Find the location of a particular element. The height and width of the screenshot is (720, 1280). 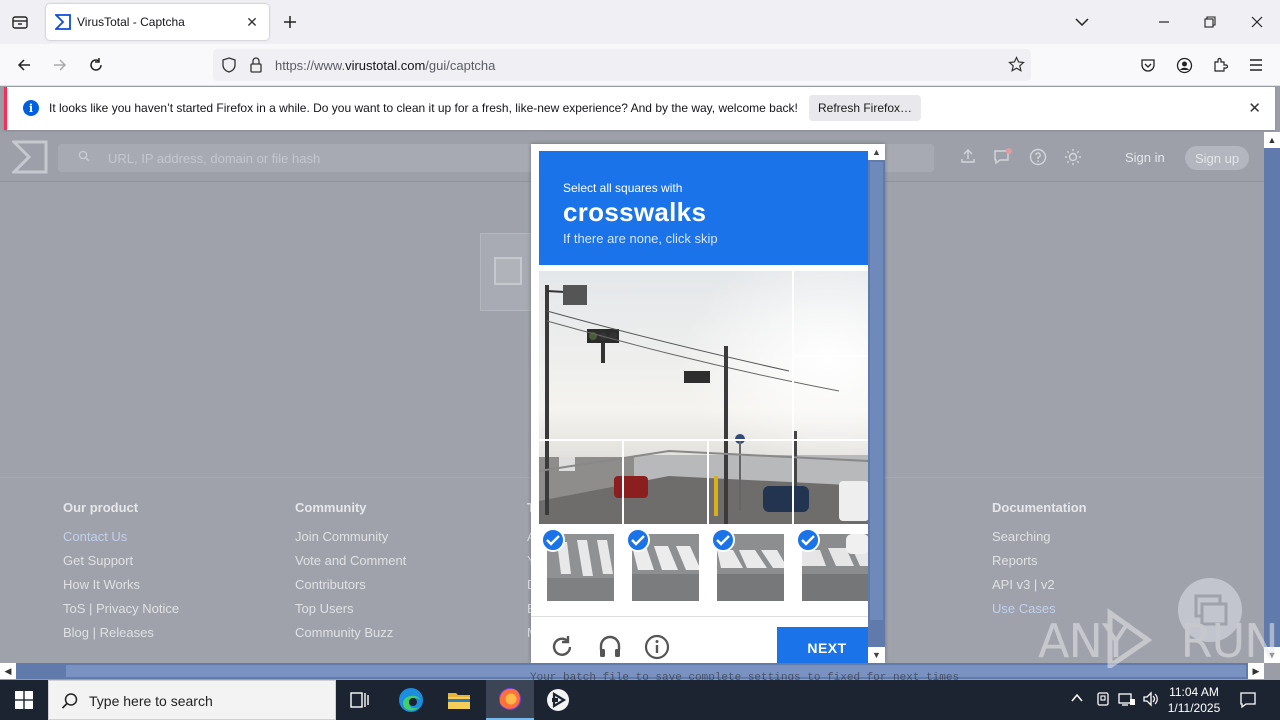

challenge-info-icon is located at coordinates (657, 647).